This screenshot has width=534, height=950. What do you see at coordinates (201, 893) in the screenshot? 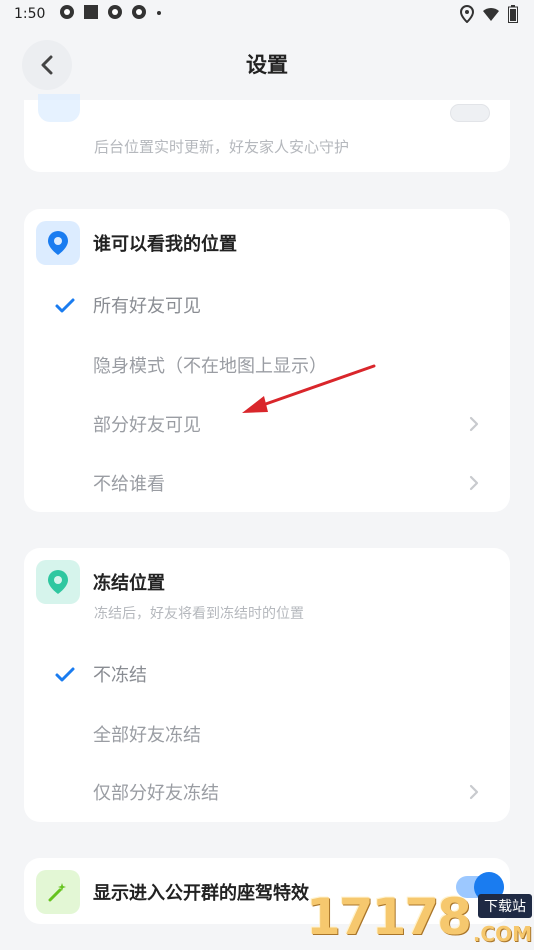
I see `effect-title: 显示进入公开群的座驾特效` at bounding box center [201, 893].